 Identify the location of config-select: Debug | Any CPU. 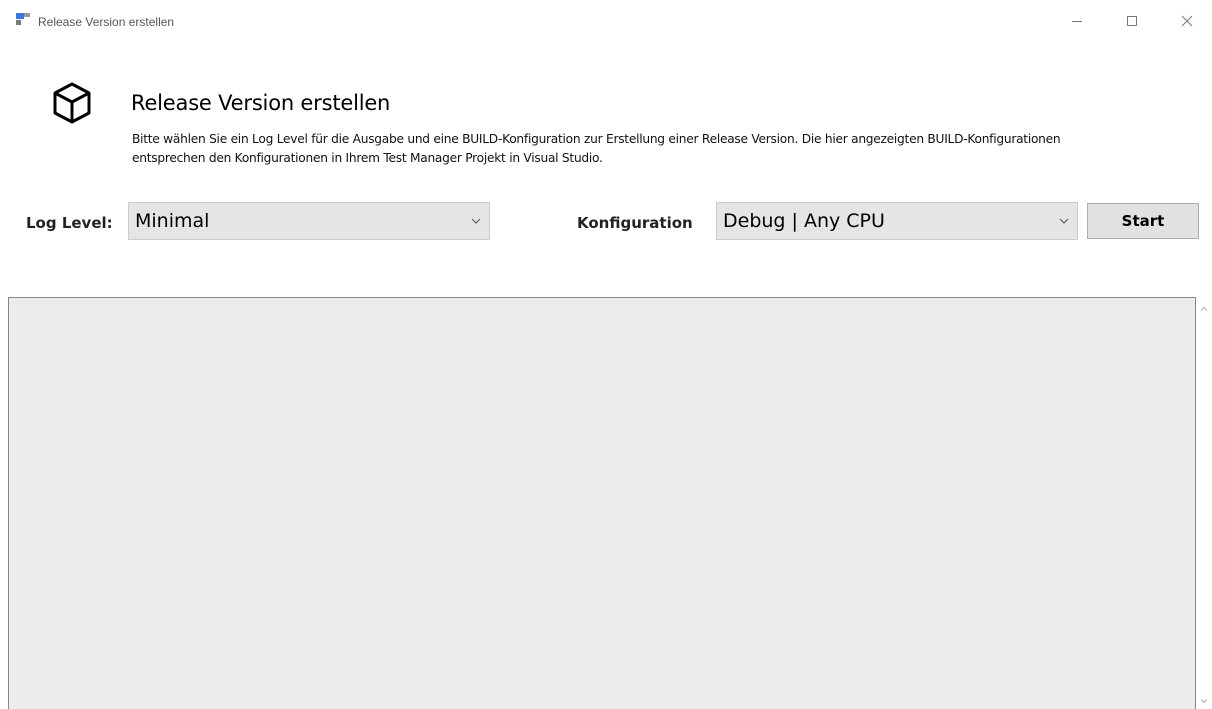
(897, 221).